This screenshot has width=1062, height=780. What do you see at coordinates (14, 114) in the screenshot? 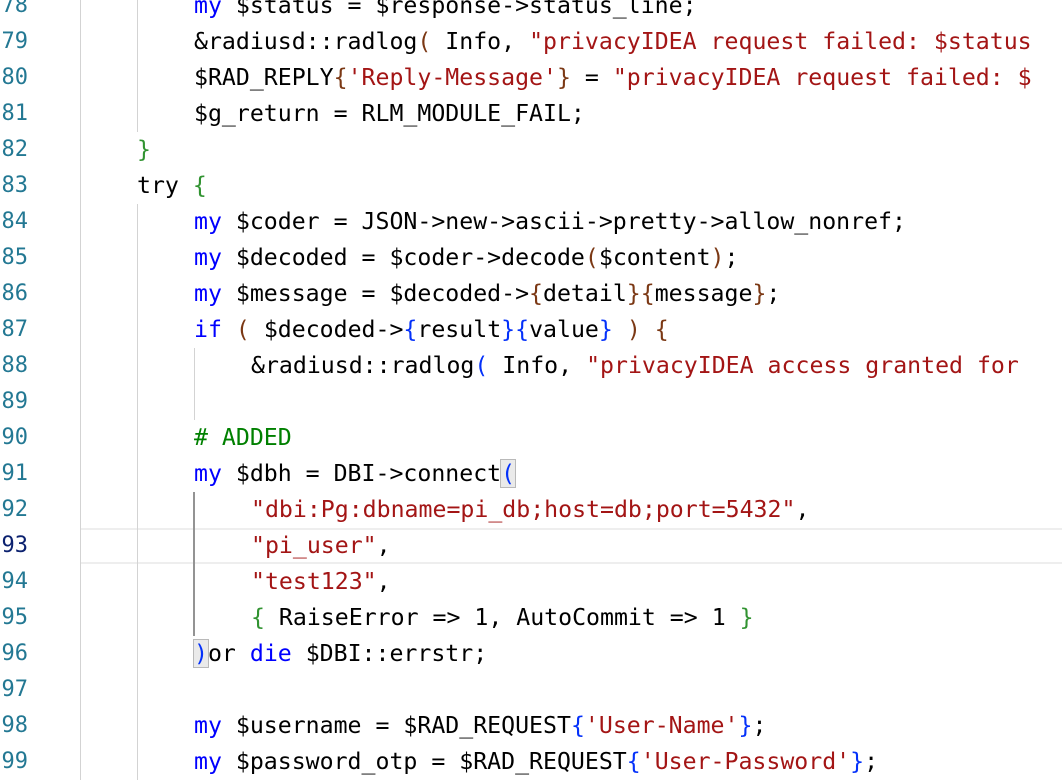
I see `line-number: 81` at bounding box center [14, 114].